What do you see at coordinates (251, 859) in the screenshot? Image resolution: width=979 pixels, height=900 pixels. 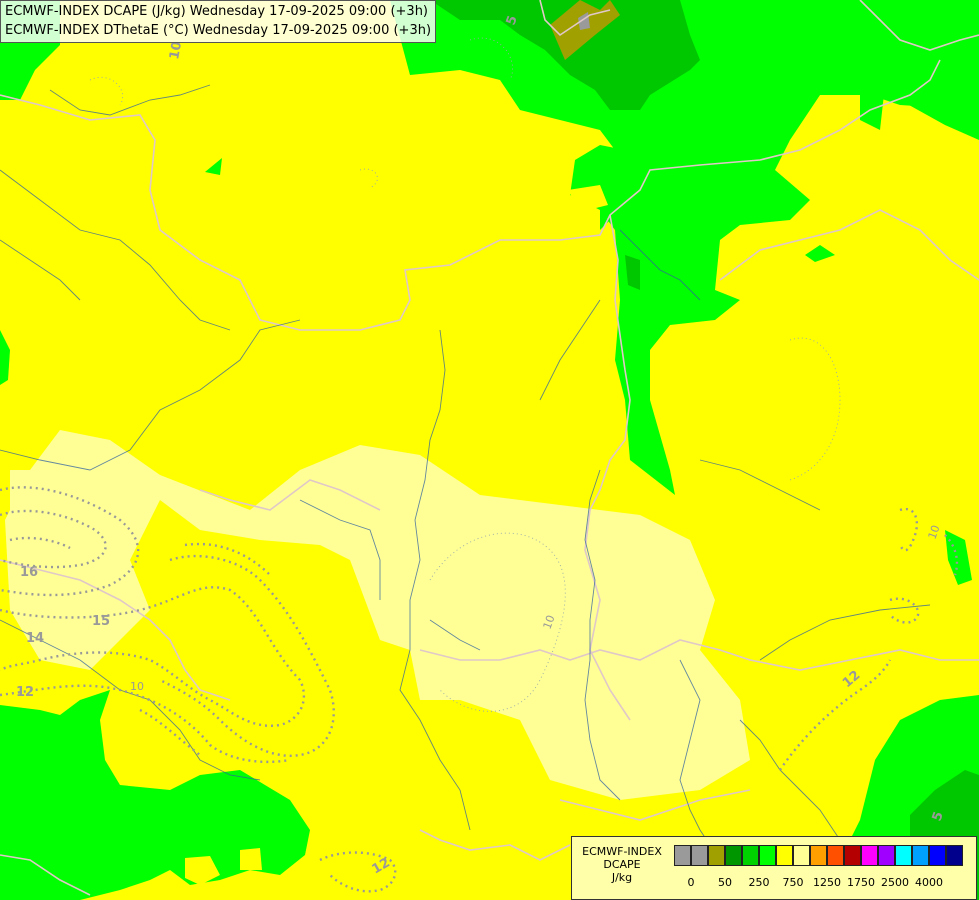 I see `region-yellow-patch-bl` at bounding box center [251, 859].